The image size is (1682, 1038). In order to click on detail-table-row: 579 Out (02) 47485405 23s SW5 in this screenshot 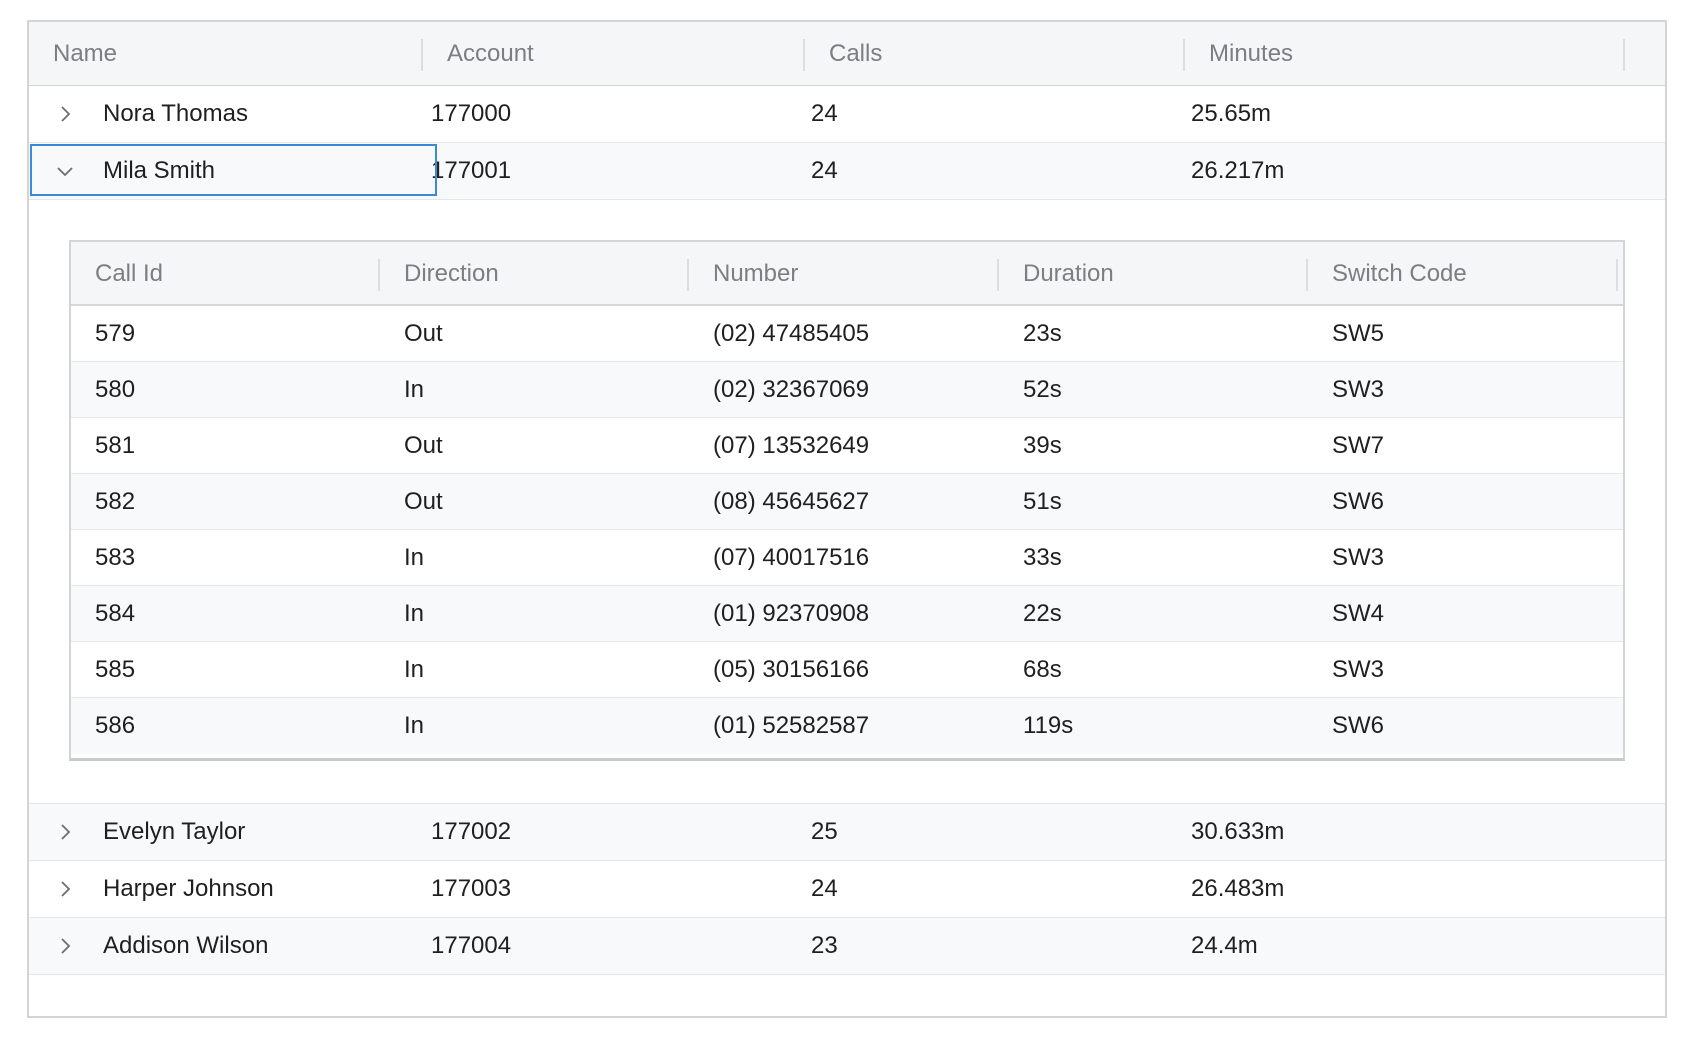, I will do `click(847, 334)`.